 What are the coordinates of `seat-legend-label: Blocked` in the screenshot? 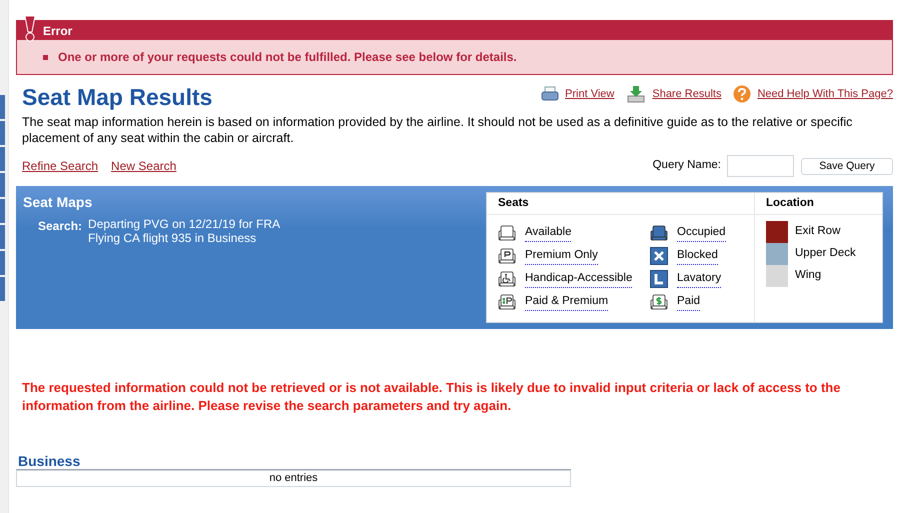 It's located at (697, 256).